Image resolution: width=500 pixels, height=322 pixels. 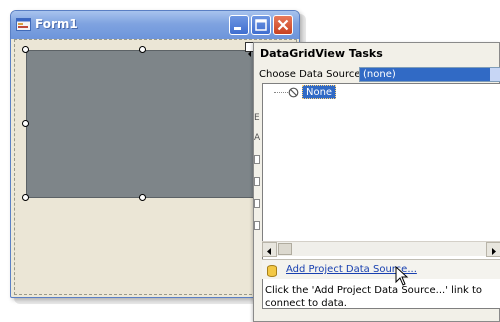 I want to click on resize-handle-bottom-left, so click(x=25, y=197).